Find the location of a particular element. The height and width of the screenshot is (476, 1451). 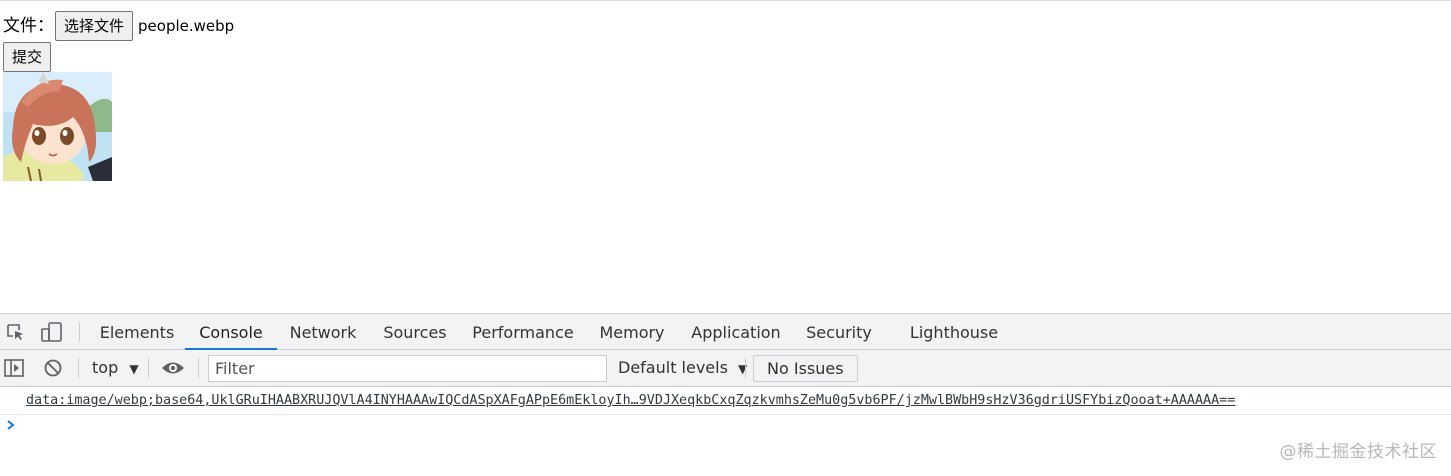

choose-file-button: 选择文件 is located at coordinates (94, 26).